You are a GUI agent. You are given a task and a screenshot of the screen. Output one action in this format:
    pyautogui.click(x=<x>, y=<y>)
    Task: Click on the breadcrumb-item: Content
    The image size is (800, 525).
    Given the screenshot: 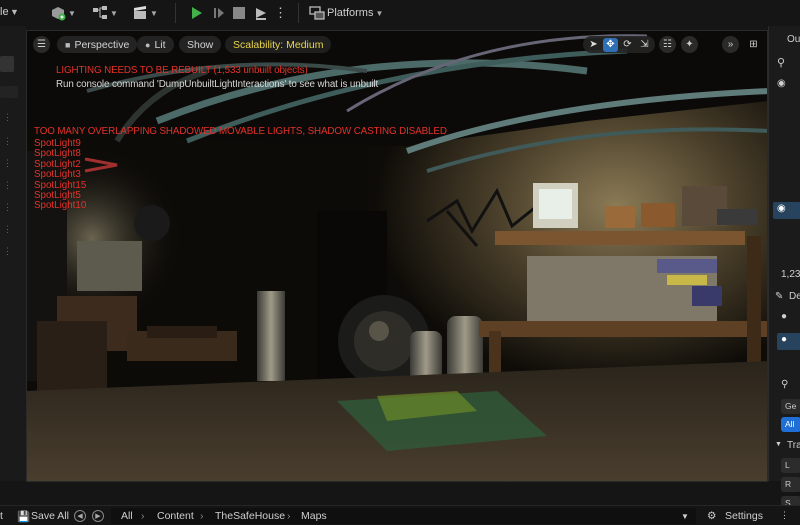 What is the action you would take?
    pyautogui.click(x=175, y=516)
    